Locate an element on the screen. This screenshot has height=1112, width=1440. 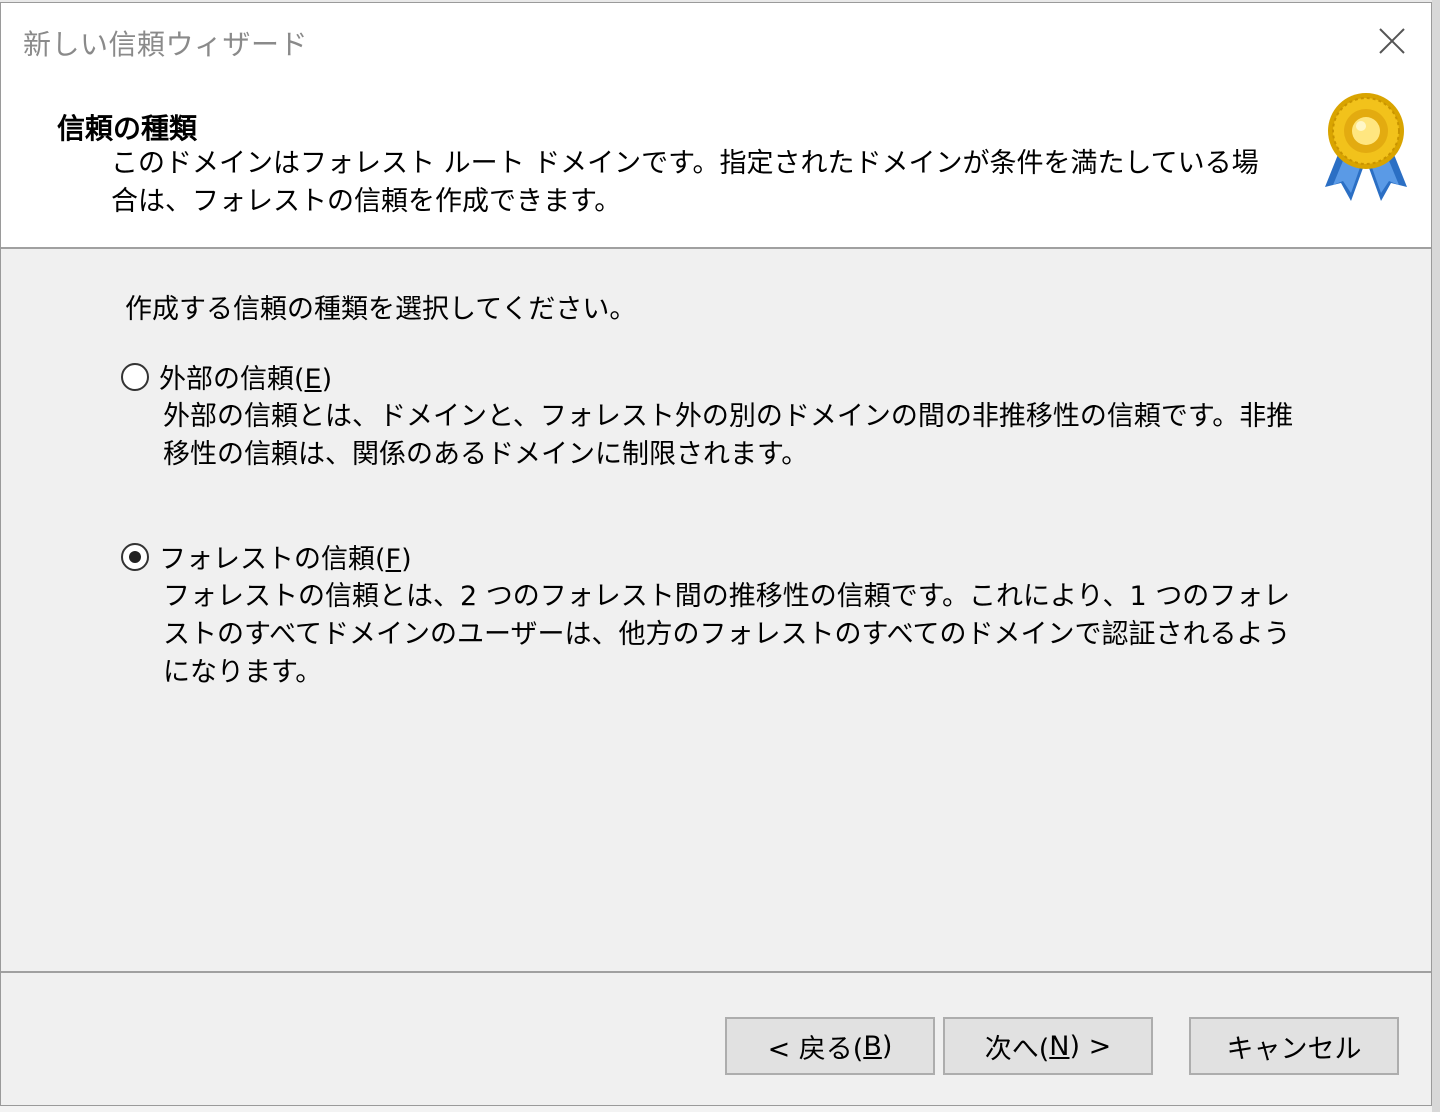
close-button is located at coordinates (1392, 41).